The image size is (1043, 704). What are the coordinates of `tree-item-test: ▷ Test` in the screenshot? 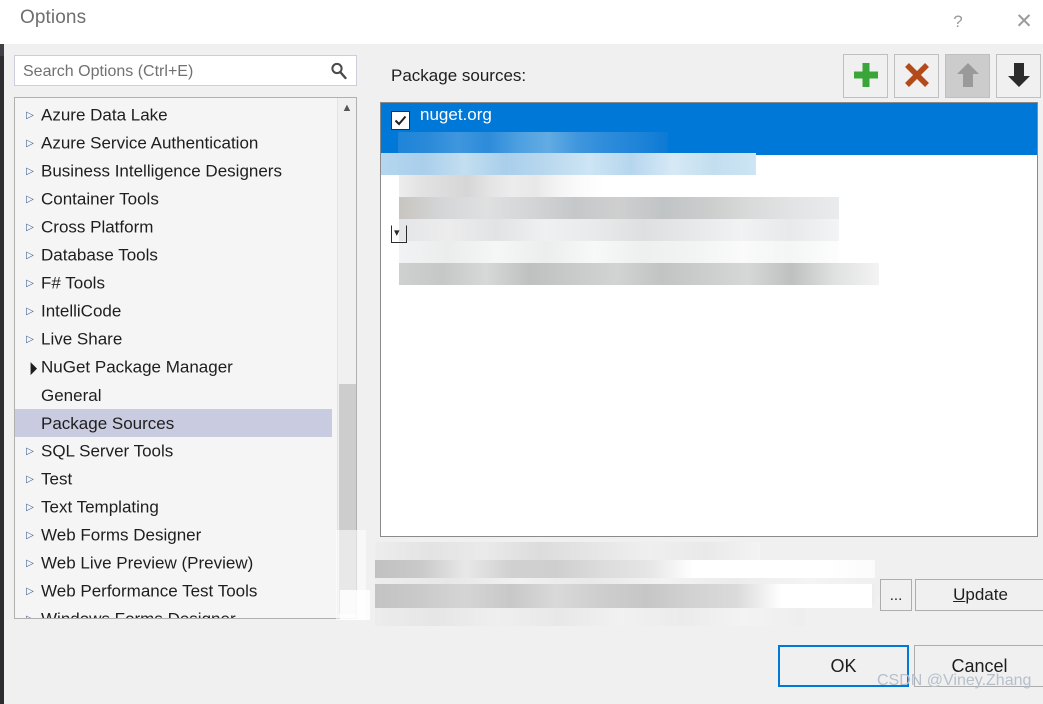 It's located at (176, 479).